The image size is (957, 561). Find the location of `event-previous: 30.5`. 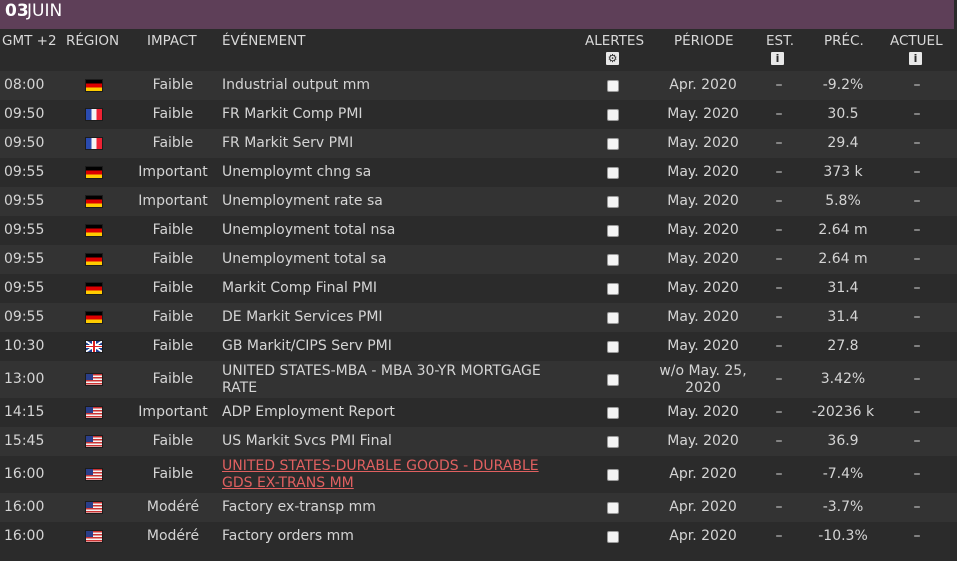

event-previous: 30.5 is located at coordinates (843, 114).